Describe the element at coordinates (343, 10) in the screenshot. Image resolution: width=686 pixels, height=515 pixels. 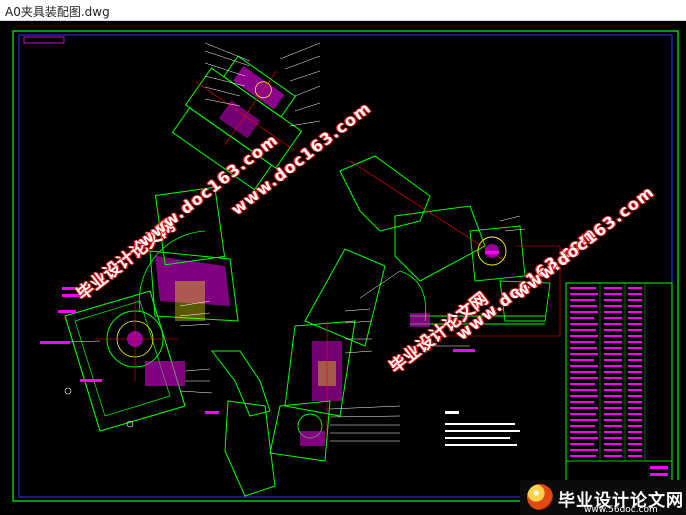
I see `window-title-bar: A0夹具装配图.dwg` at that location.